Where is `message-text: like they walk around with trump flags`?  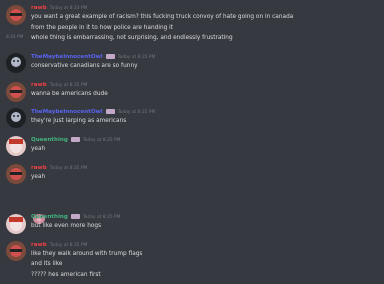 message-text: like they walk around with trump flags is located at coordinates (87, 254).